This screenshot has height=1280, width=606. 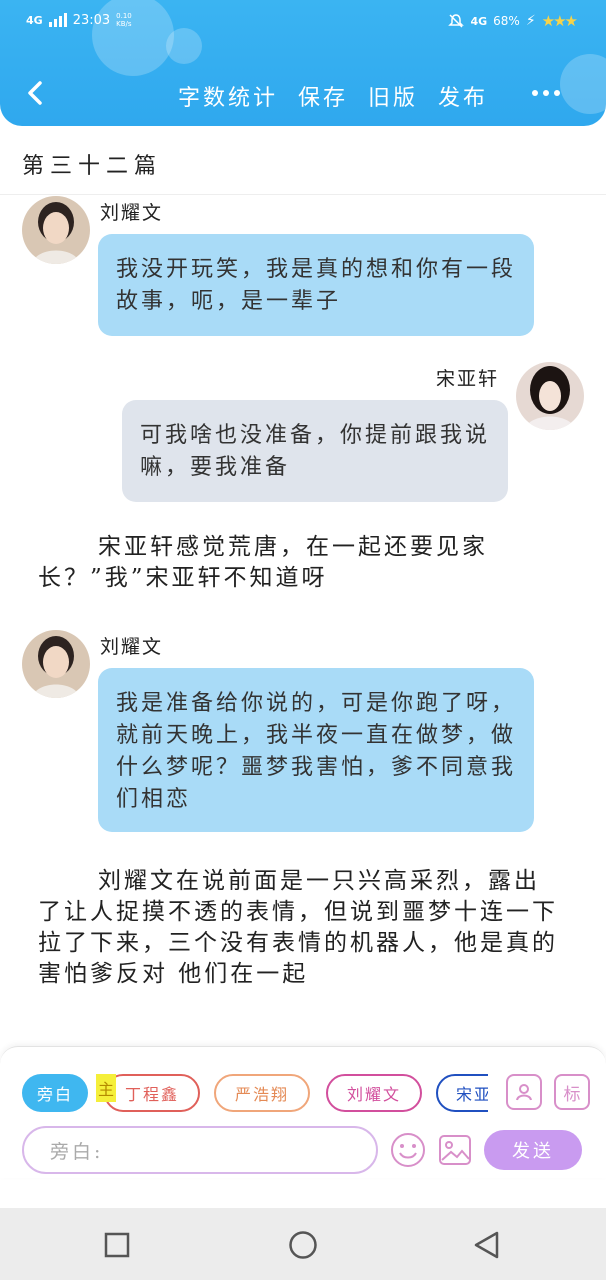 What do you see at coordinates (37, 93) in the screenshot?
I see `back-icon` at bounding box center [37, 93].